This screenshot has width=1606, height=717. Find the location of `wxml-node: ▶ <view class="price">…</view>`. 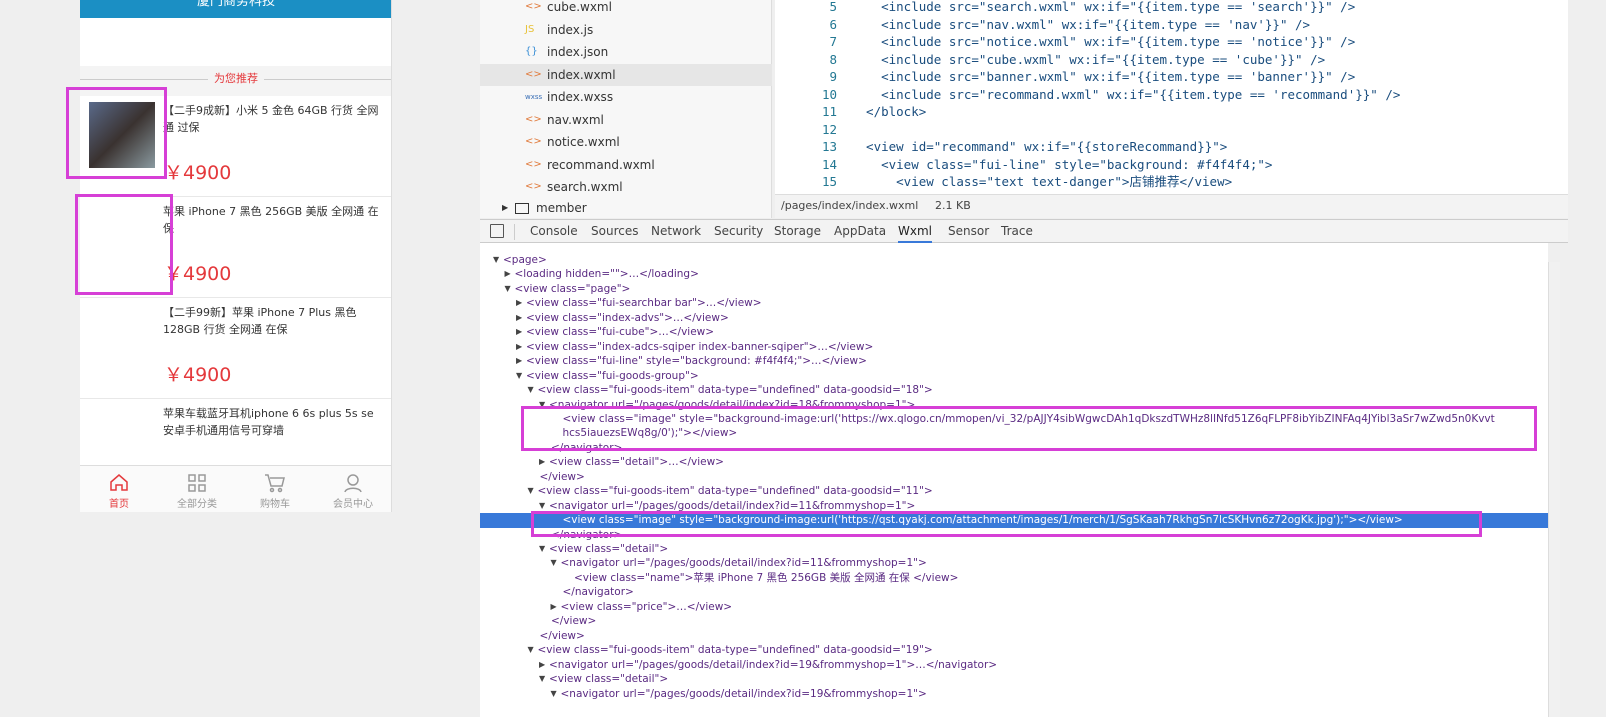

wxml-node: ▶ <view class="price">…</view> is located at coordinates (1014, 607).